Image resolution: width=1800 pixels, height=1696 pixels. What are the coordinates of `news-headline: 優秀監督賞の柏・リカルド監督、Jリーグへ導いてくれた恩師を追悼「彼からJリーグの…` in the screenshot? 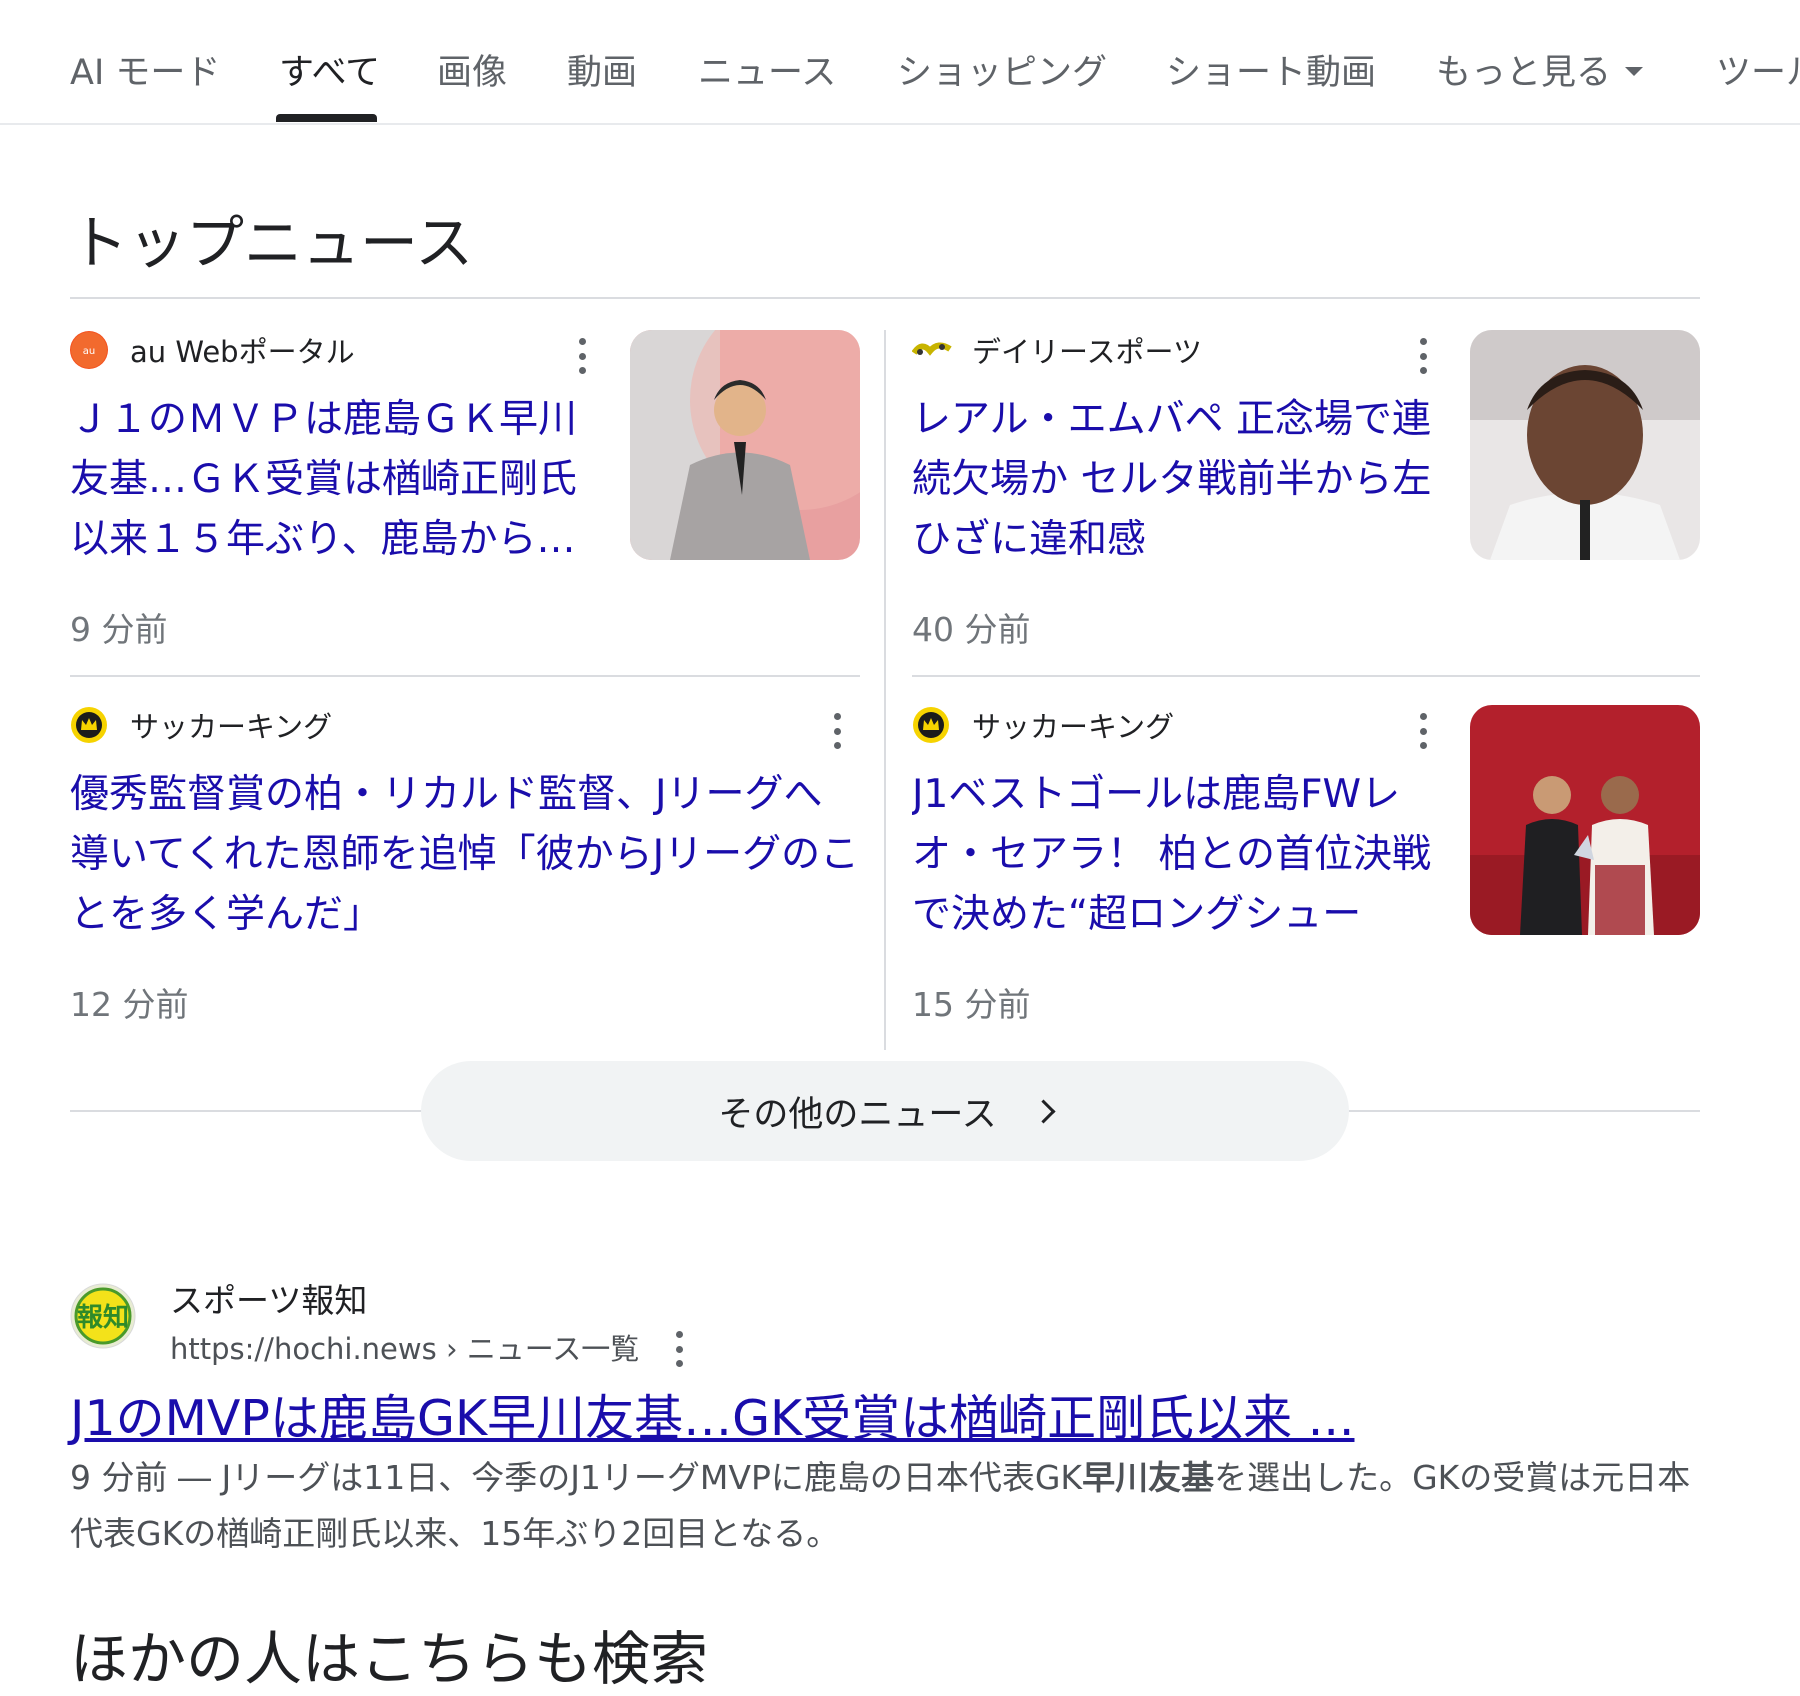 It's located at (465, 855).